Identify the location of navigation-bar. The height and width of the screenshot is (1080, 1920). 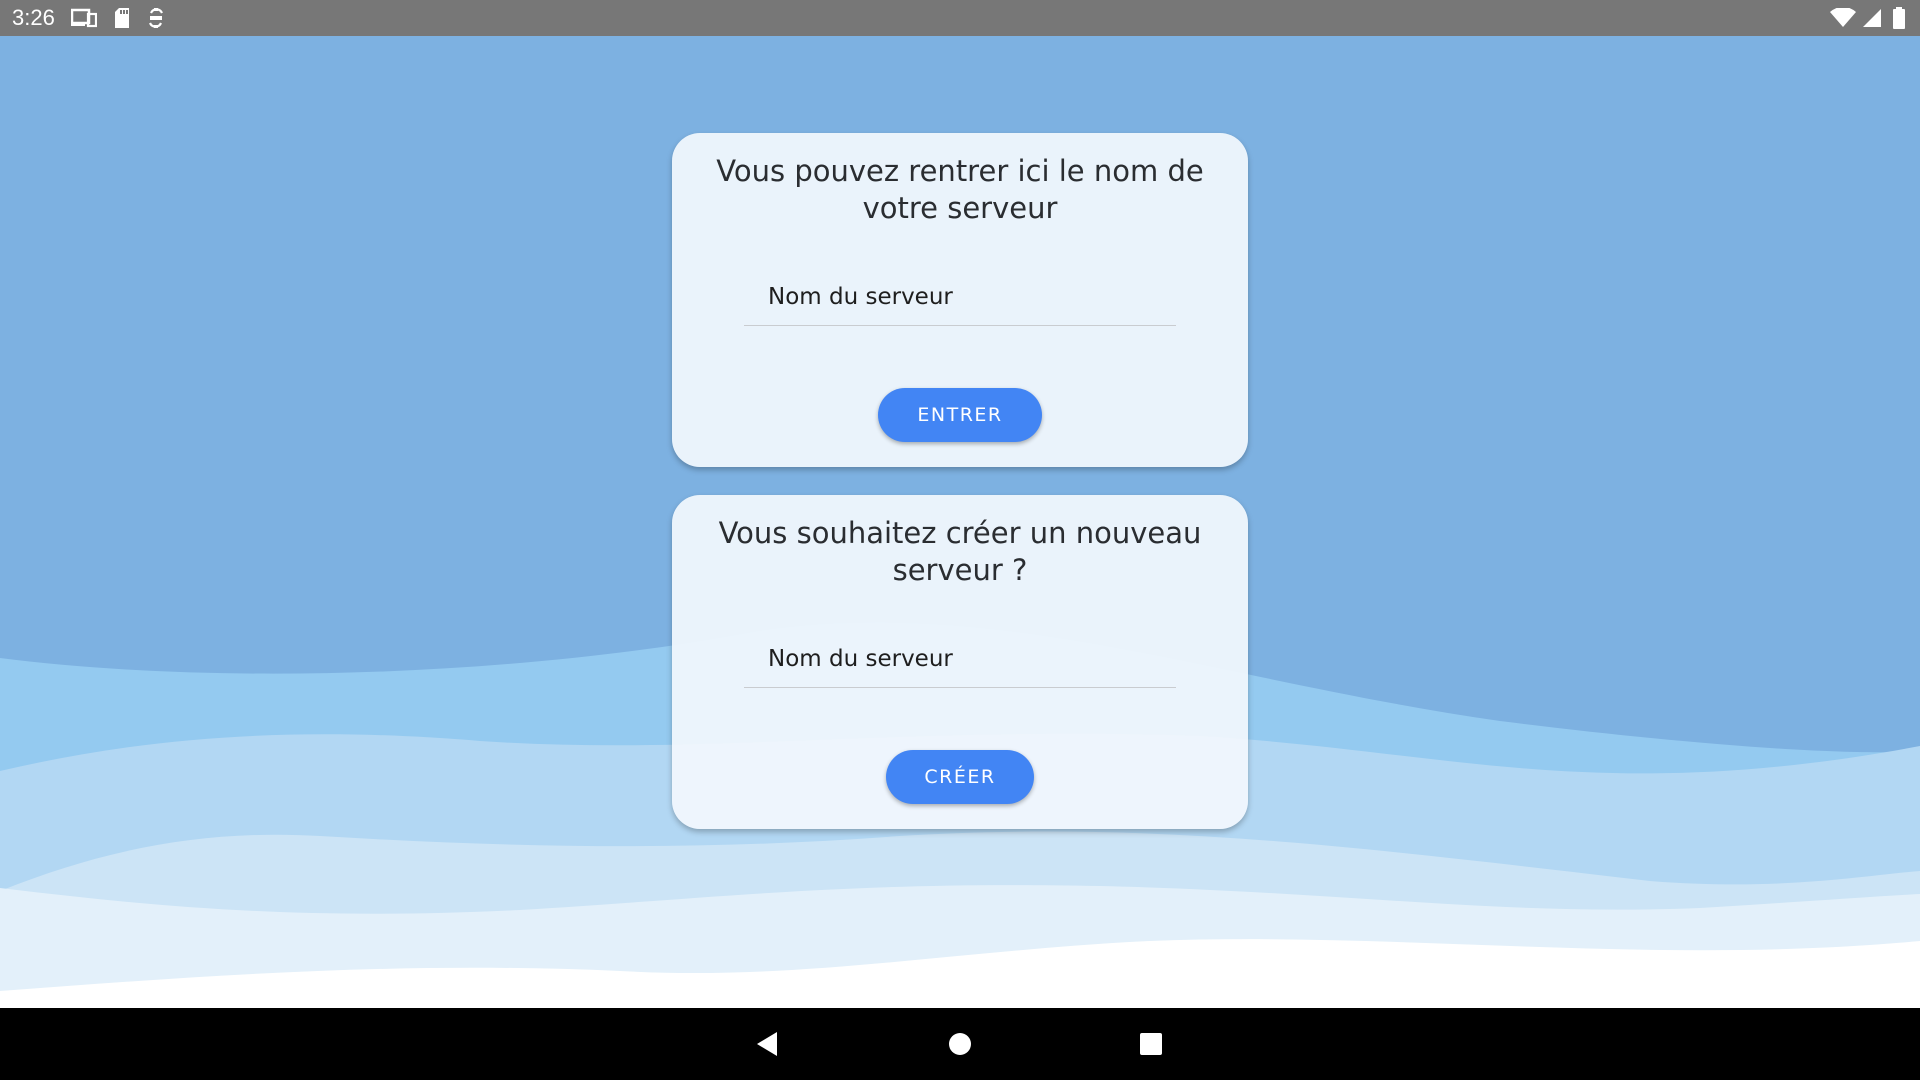
(960, 1044).